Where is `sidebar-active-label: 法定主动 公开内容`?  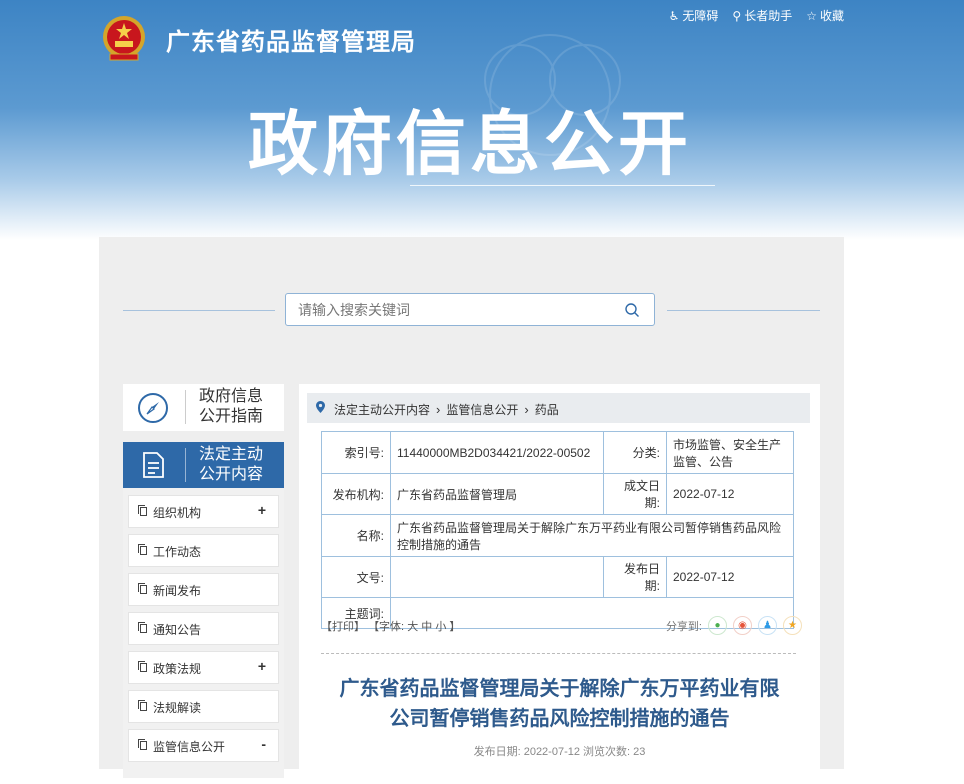 sidebar-active-label: 法定主动 公开内容 is located at coordinates (231, 465).